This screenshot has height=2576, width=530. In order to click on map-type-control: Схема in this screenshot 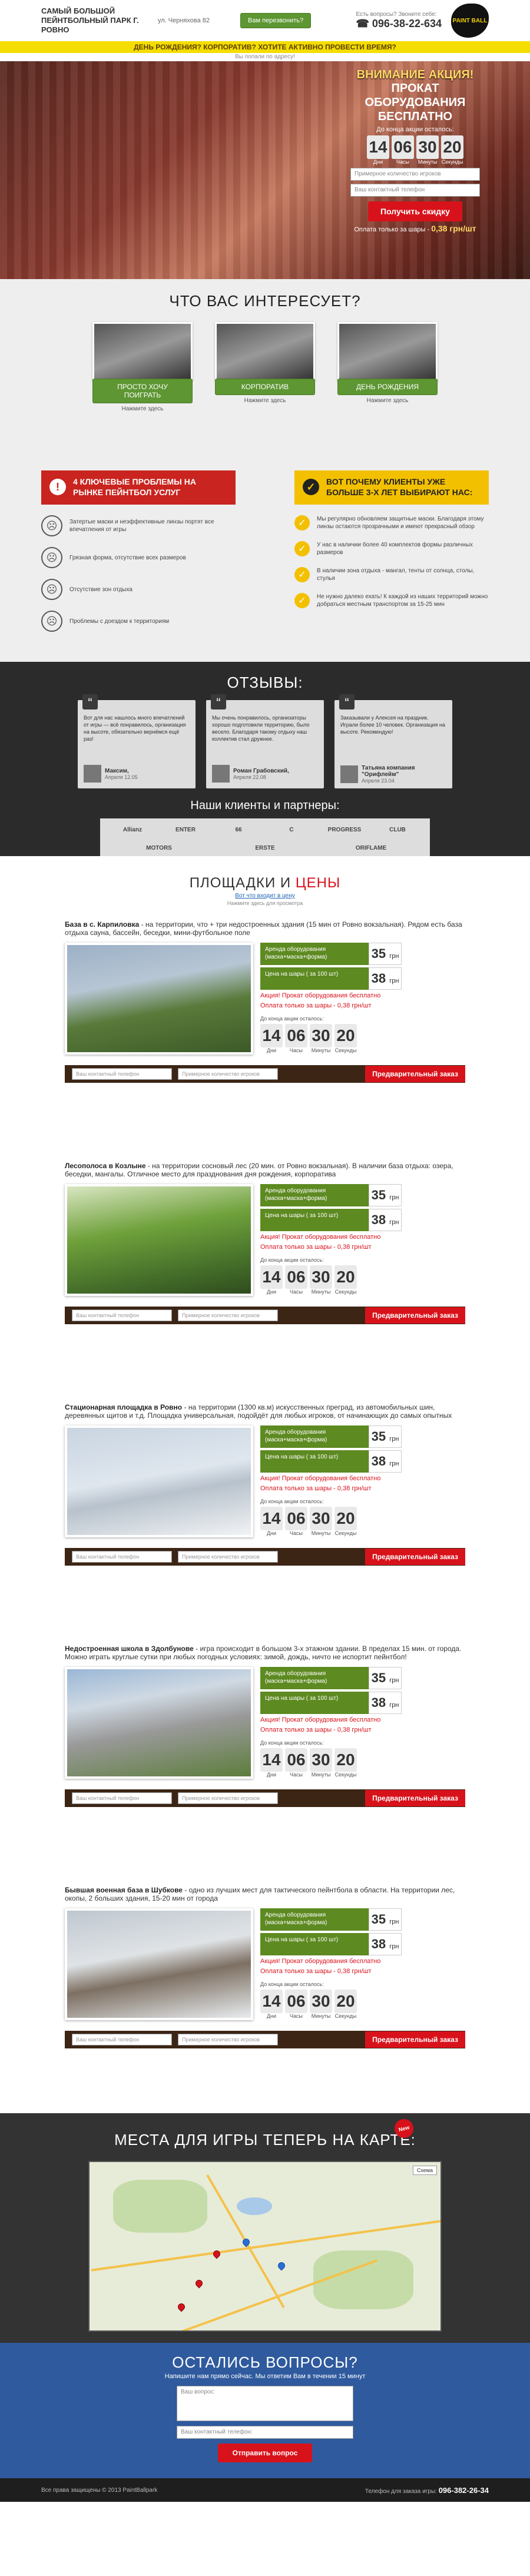, I will do `click(425, 2170)`.